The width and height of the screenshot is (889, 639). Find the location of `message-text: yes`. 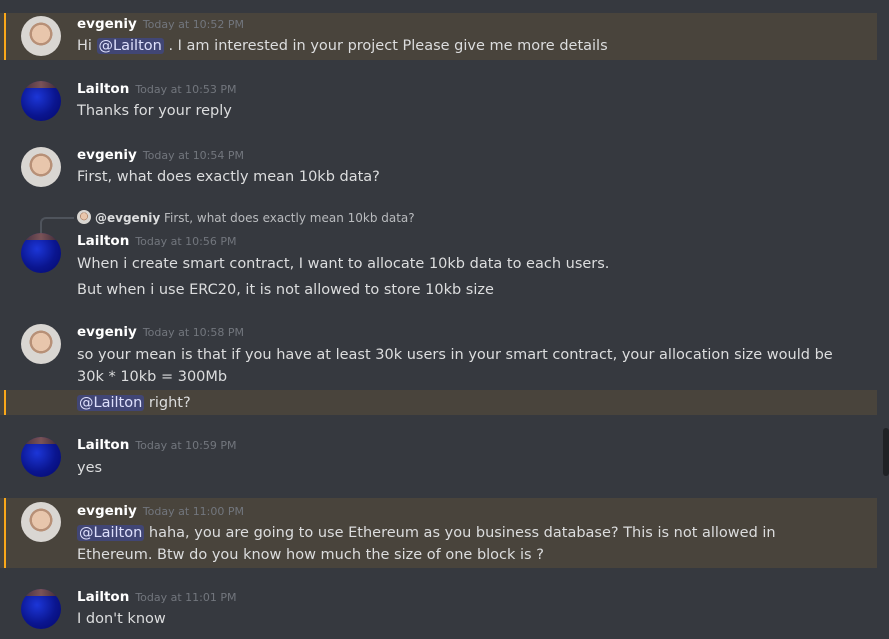

message-text: yes is located at coordinates (90, 468).